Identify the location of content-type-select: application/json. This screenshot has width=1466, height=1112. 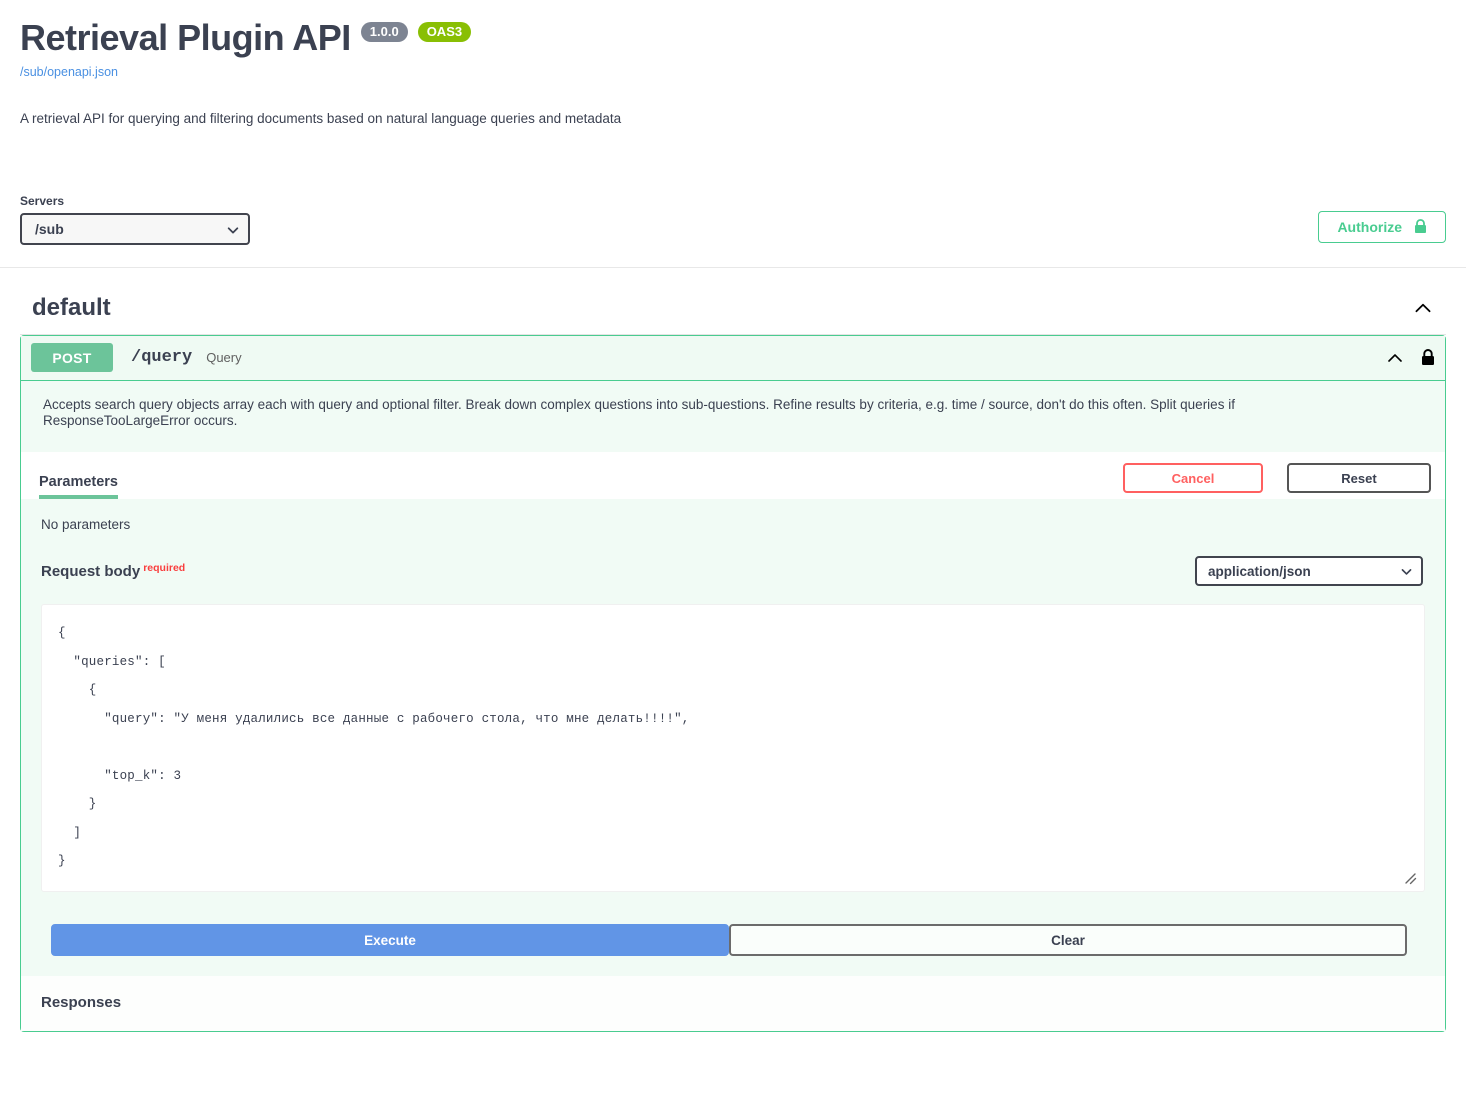
(1309, 571).